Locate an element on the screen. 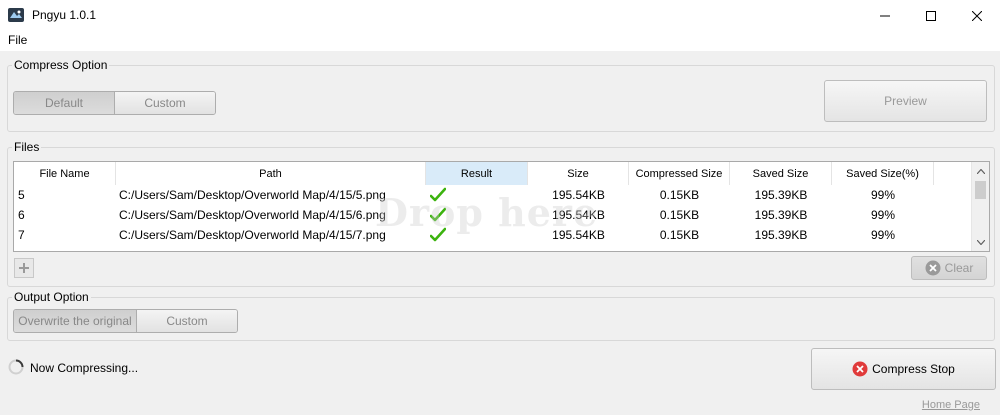 Image resolution: width=1000 pixels, height=415 pixels. compress-option-label: Compress Option is located at coordinates (61, 65).